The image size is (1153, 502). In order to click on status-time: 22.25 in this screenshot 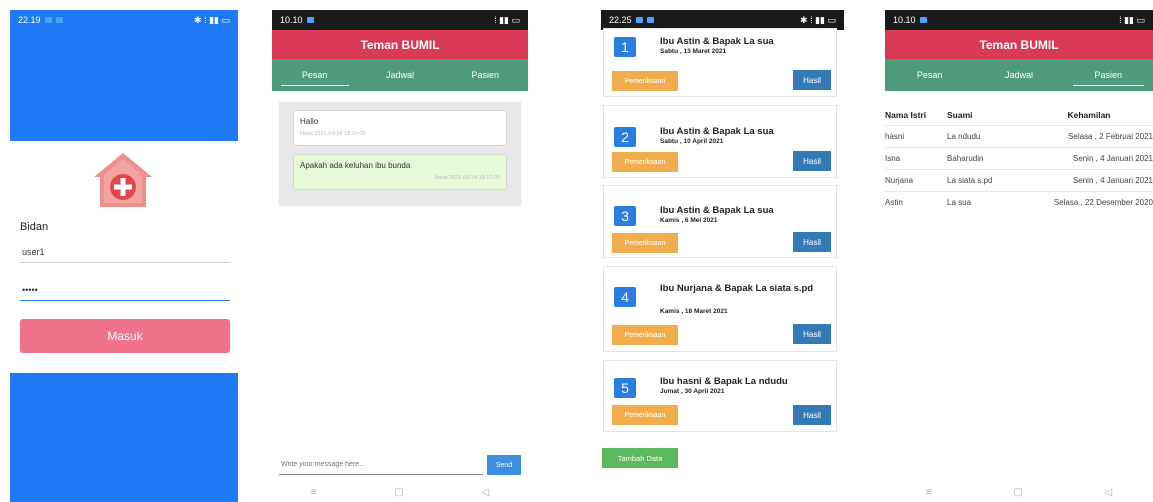, I will do `click(620, 20)`.